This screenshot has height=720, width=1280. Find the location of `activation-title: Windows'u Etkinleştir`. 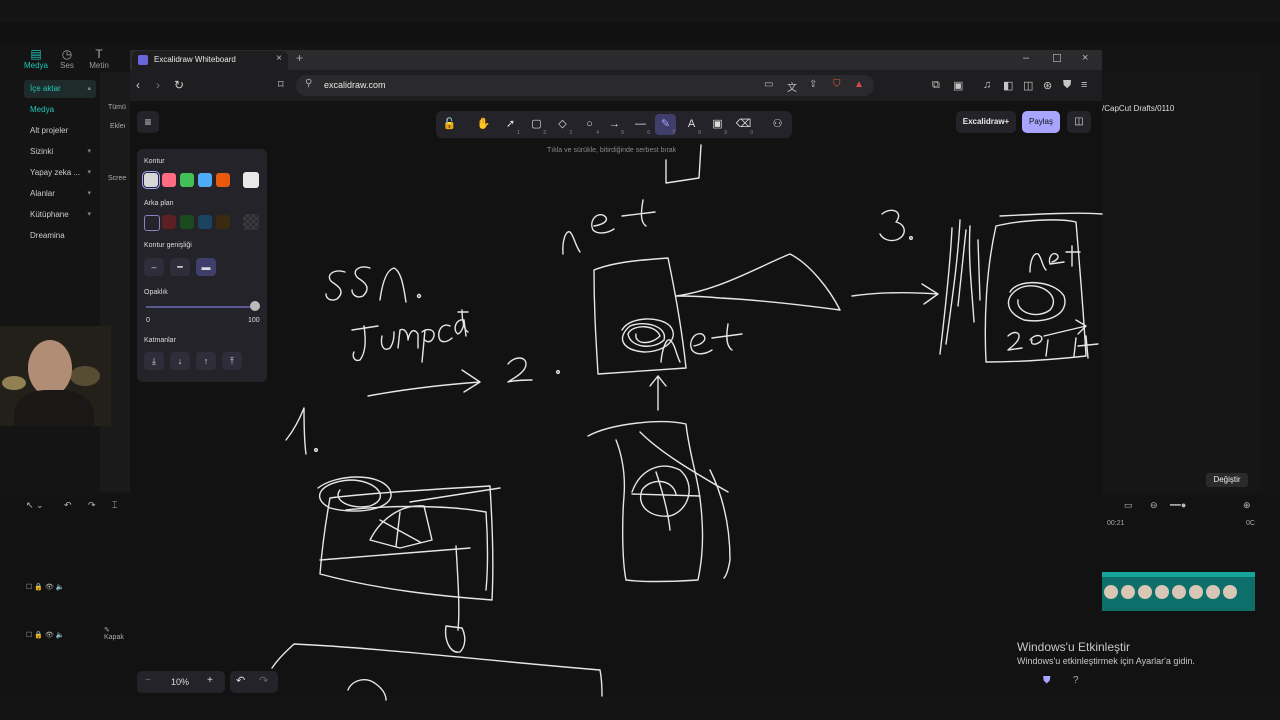

activation-title: Windows'u Etkinleştir is located at coordinates (1073, 647).